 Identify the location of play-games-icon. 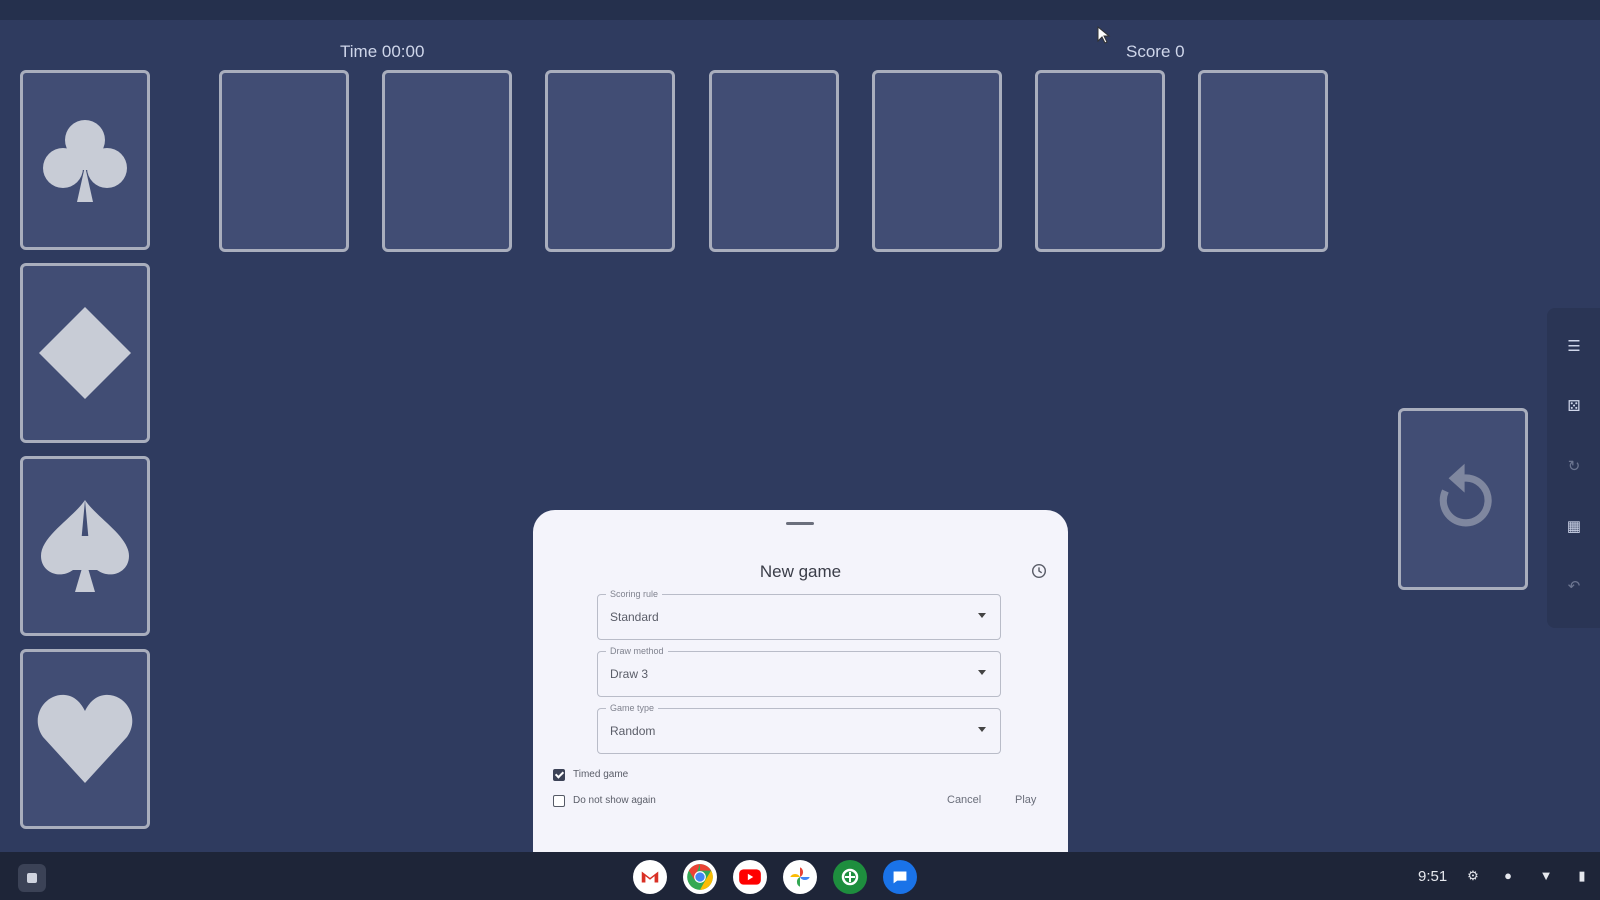
(850, 877).